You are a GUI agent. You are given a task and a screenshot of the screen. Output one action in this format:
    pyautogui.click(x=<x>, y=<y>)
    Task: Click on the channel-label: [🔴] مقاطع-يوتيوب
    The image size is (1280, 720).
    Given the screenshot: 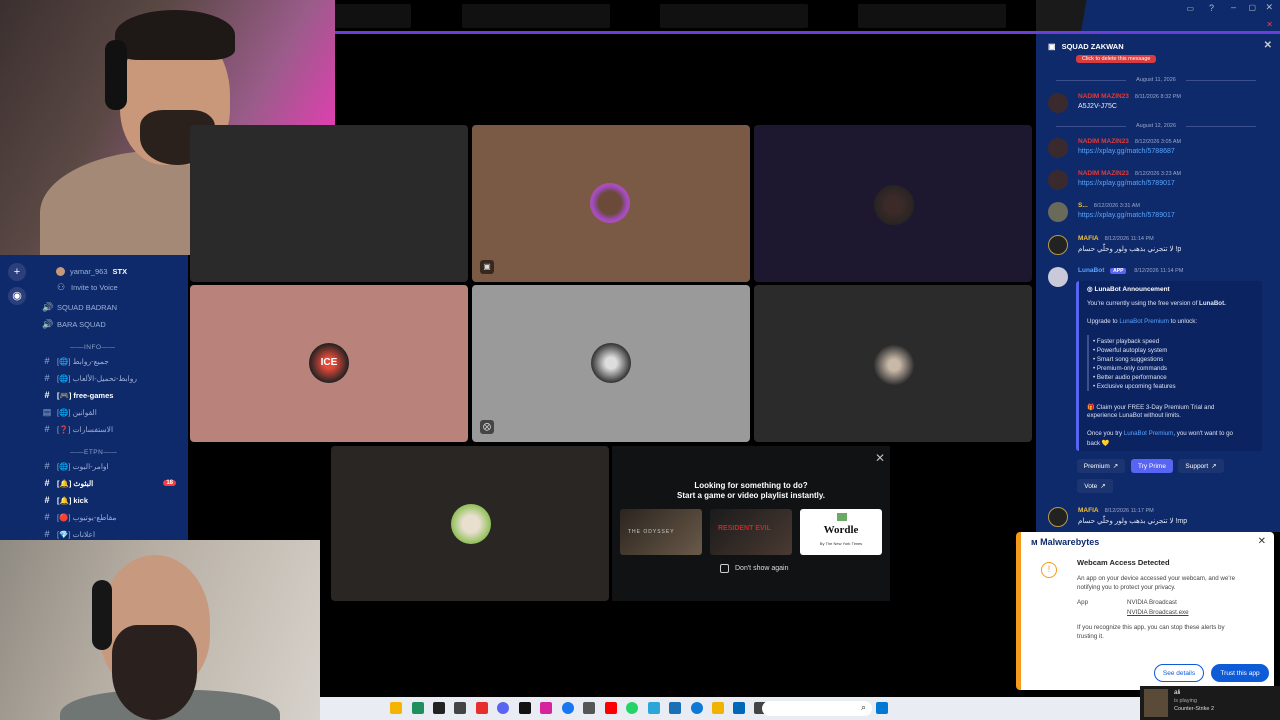 What is the action you would take?
    pyautogui.click(x=87, y=517)
    